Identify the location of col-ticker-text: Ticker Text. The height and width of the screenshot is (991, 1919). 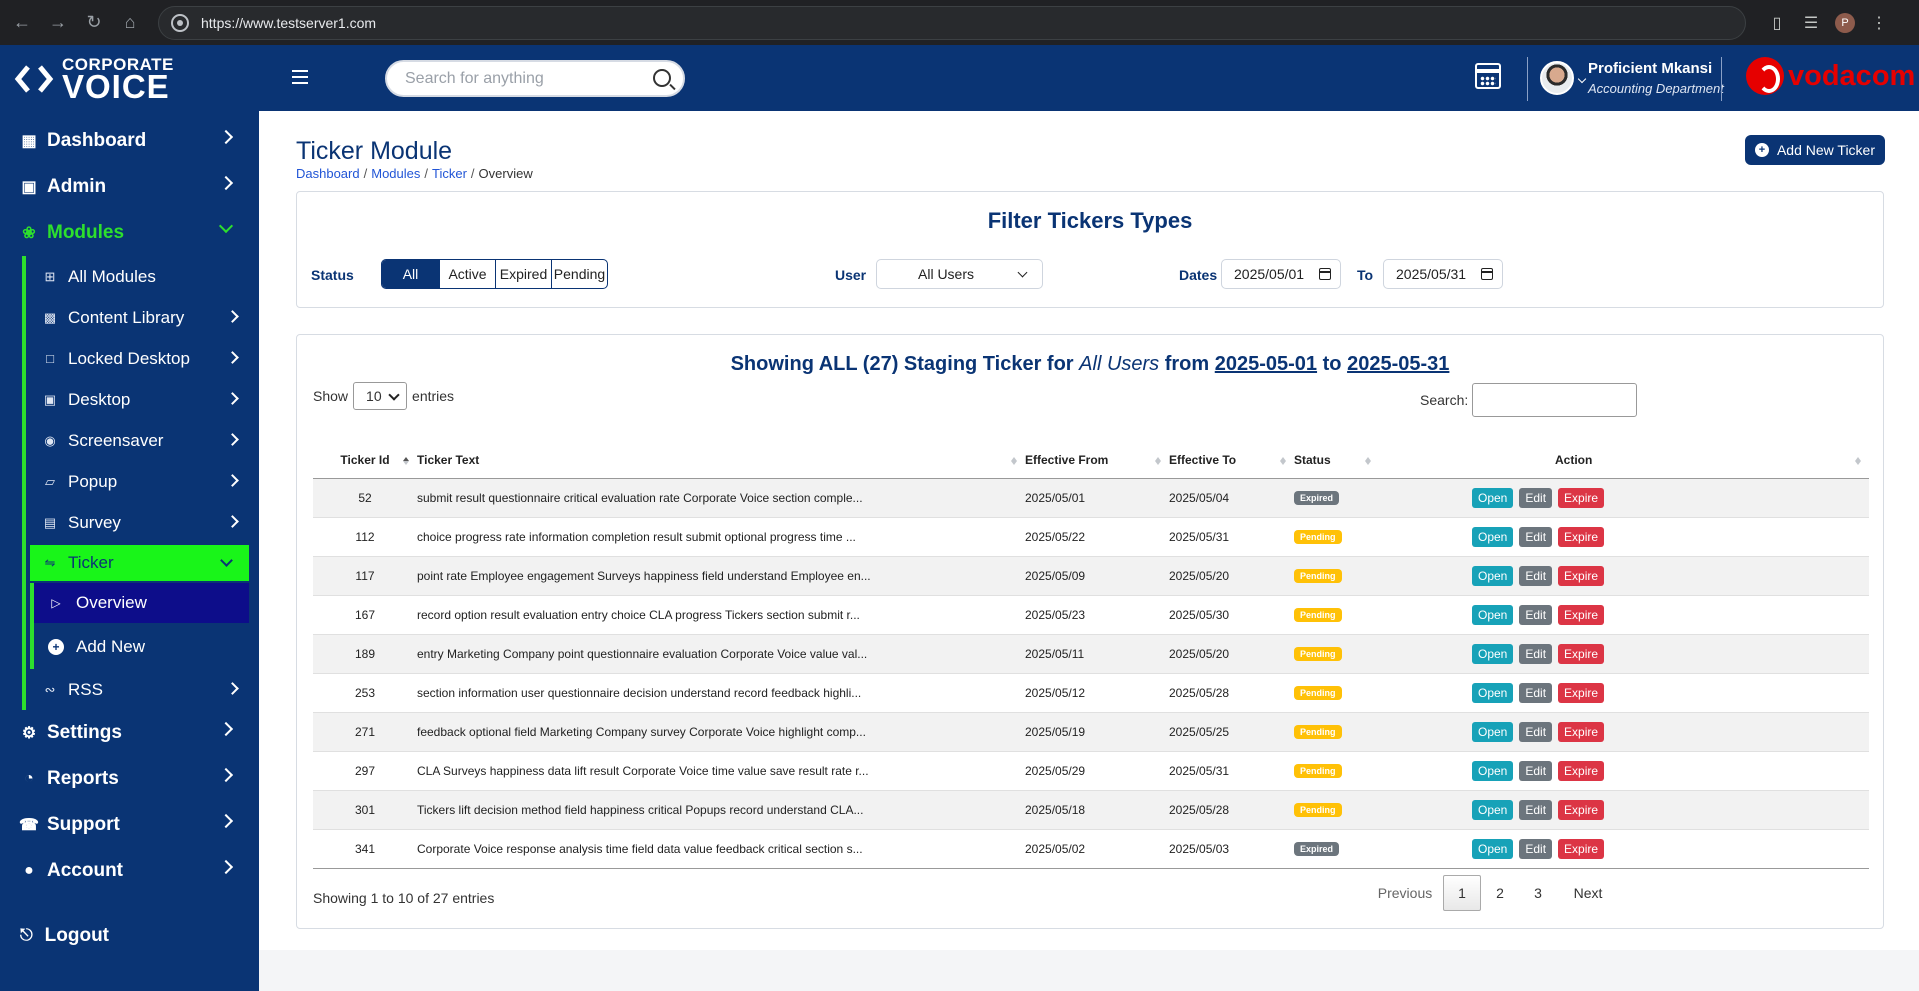
(721, 461).